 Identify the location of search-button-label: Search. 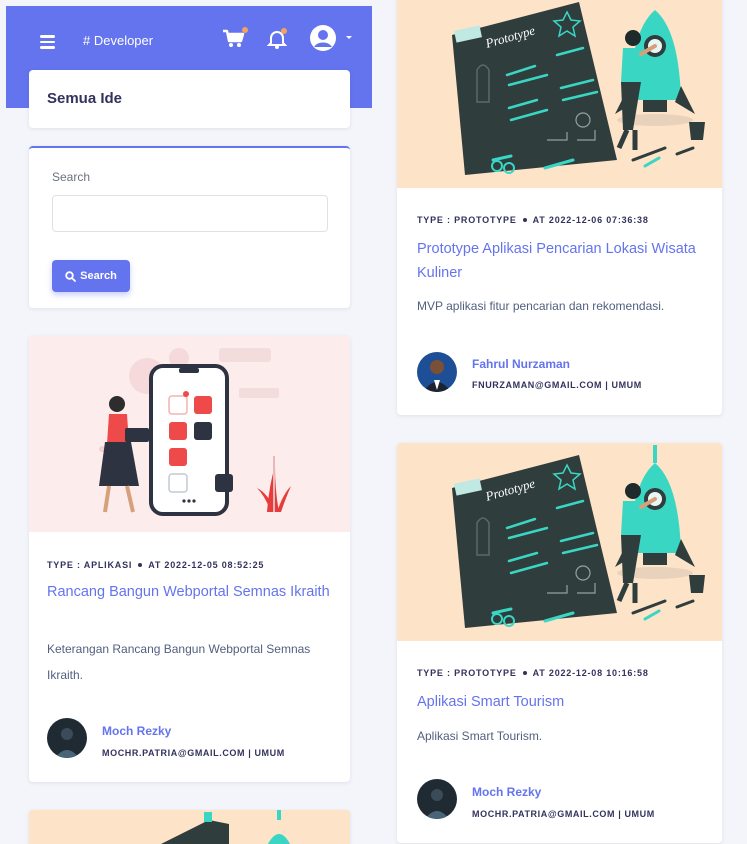
(98, 276).